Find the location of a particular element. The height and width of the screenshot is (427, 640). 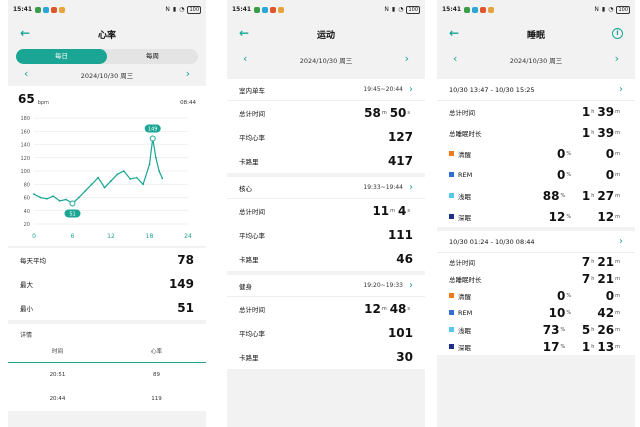

stat-label: 最小 is located at coordinates (26, 309).